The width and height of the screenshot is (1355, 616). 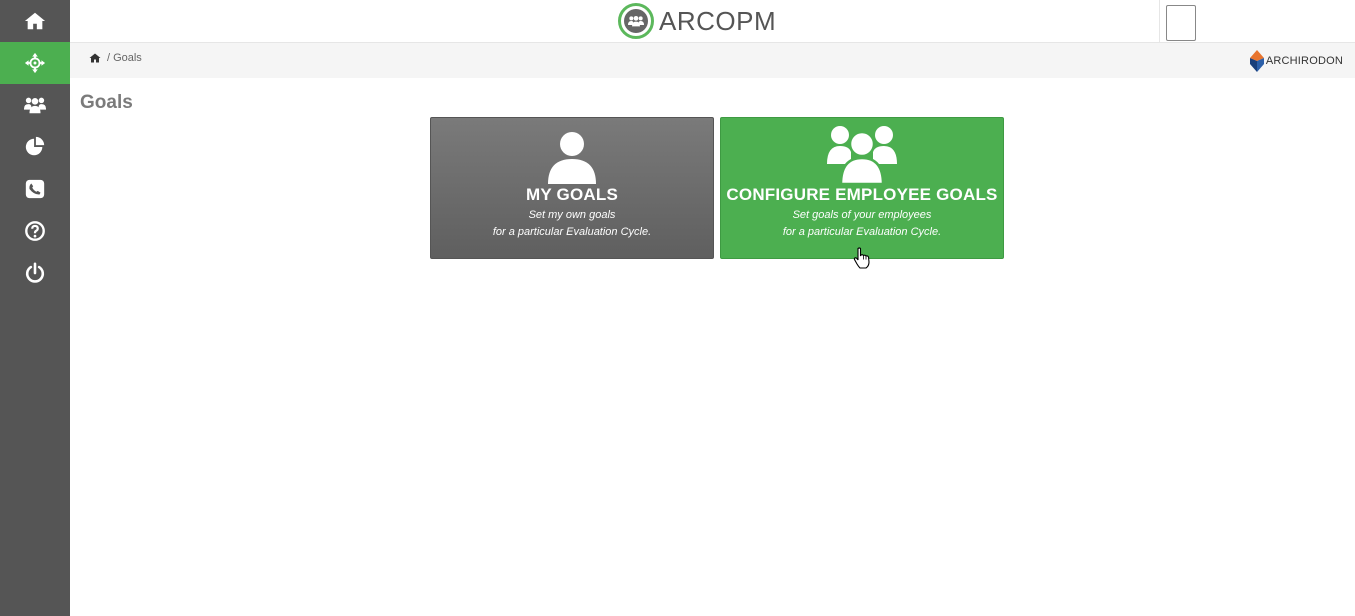 I want to click on brand-logo-icon, so click(x=636, y=21).